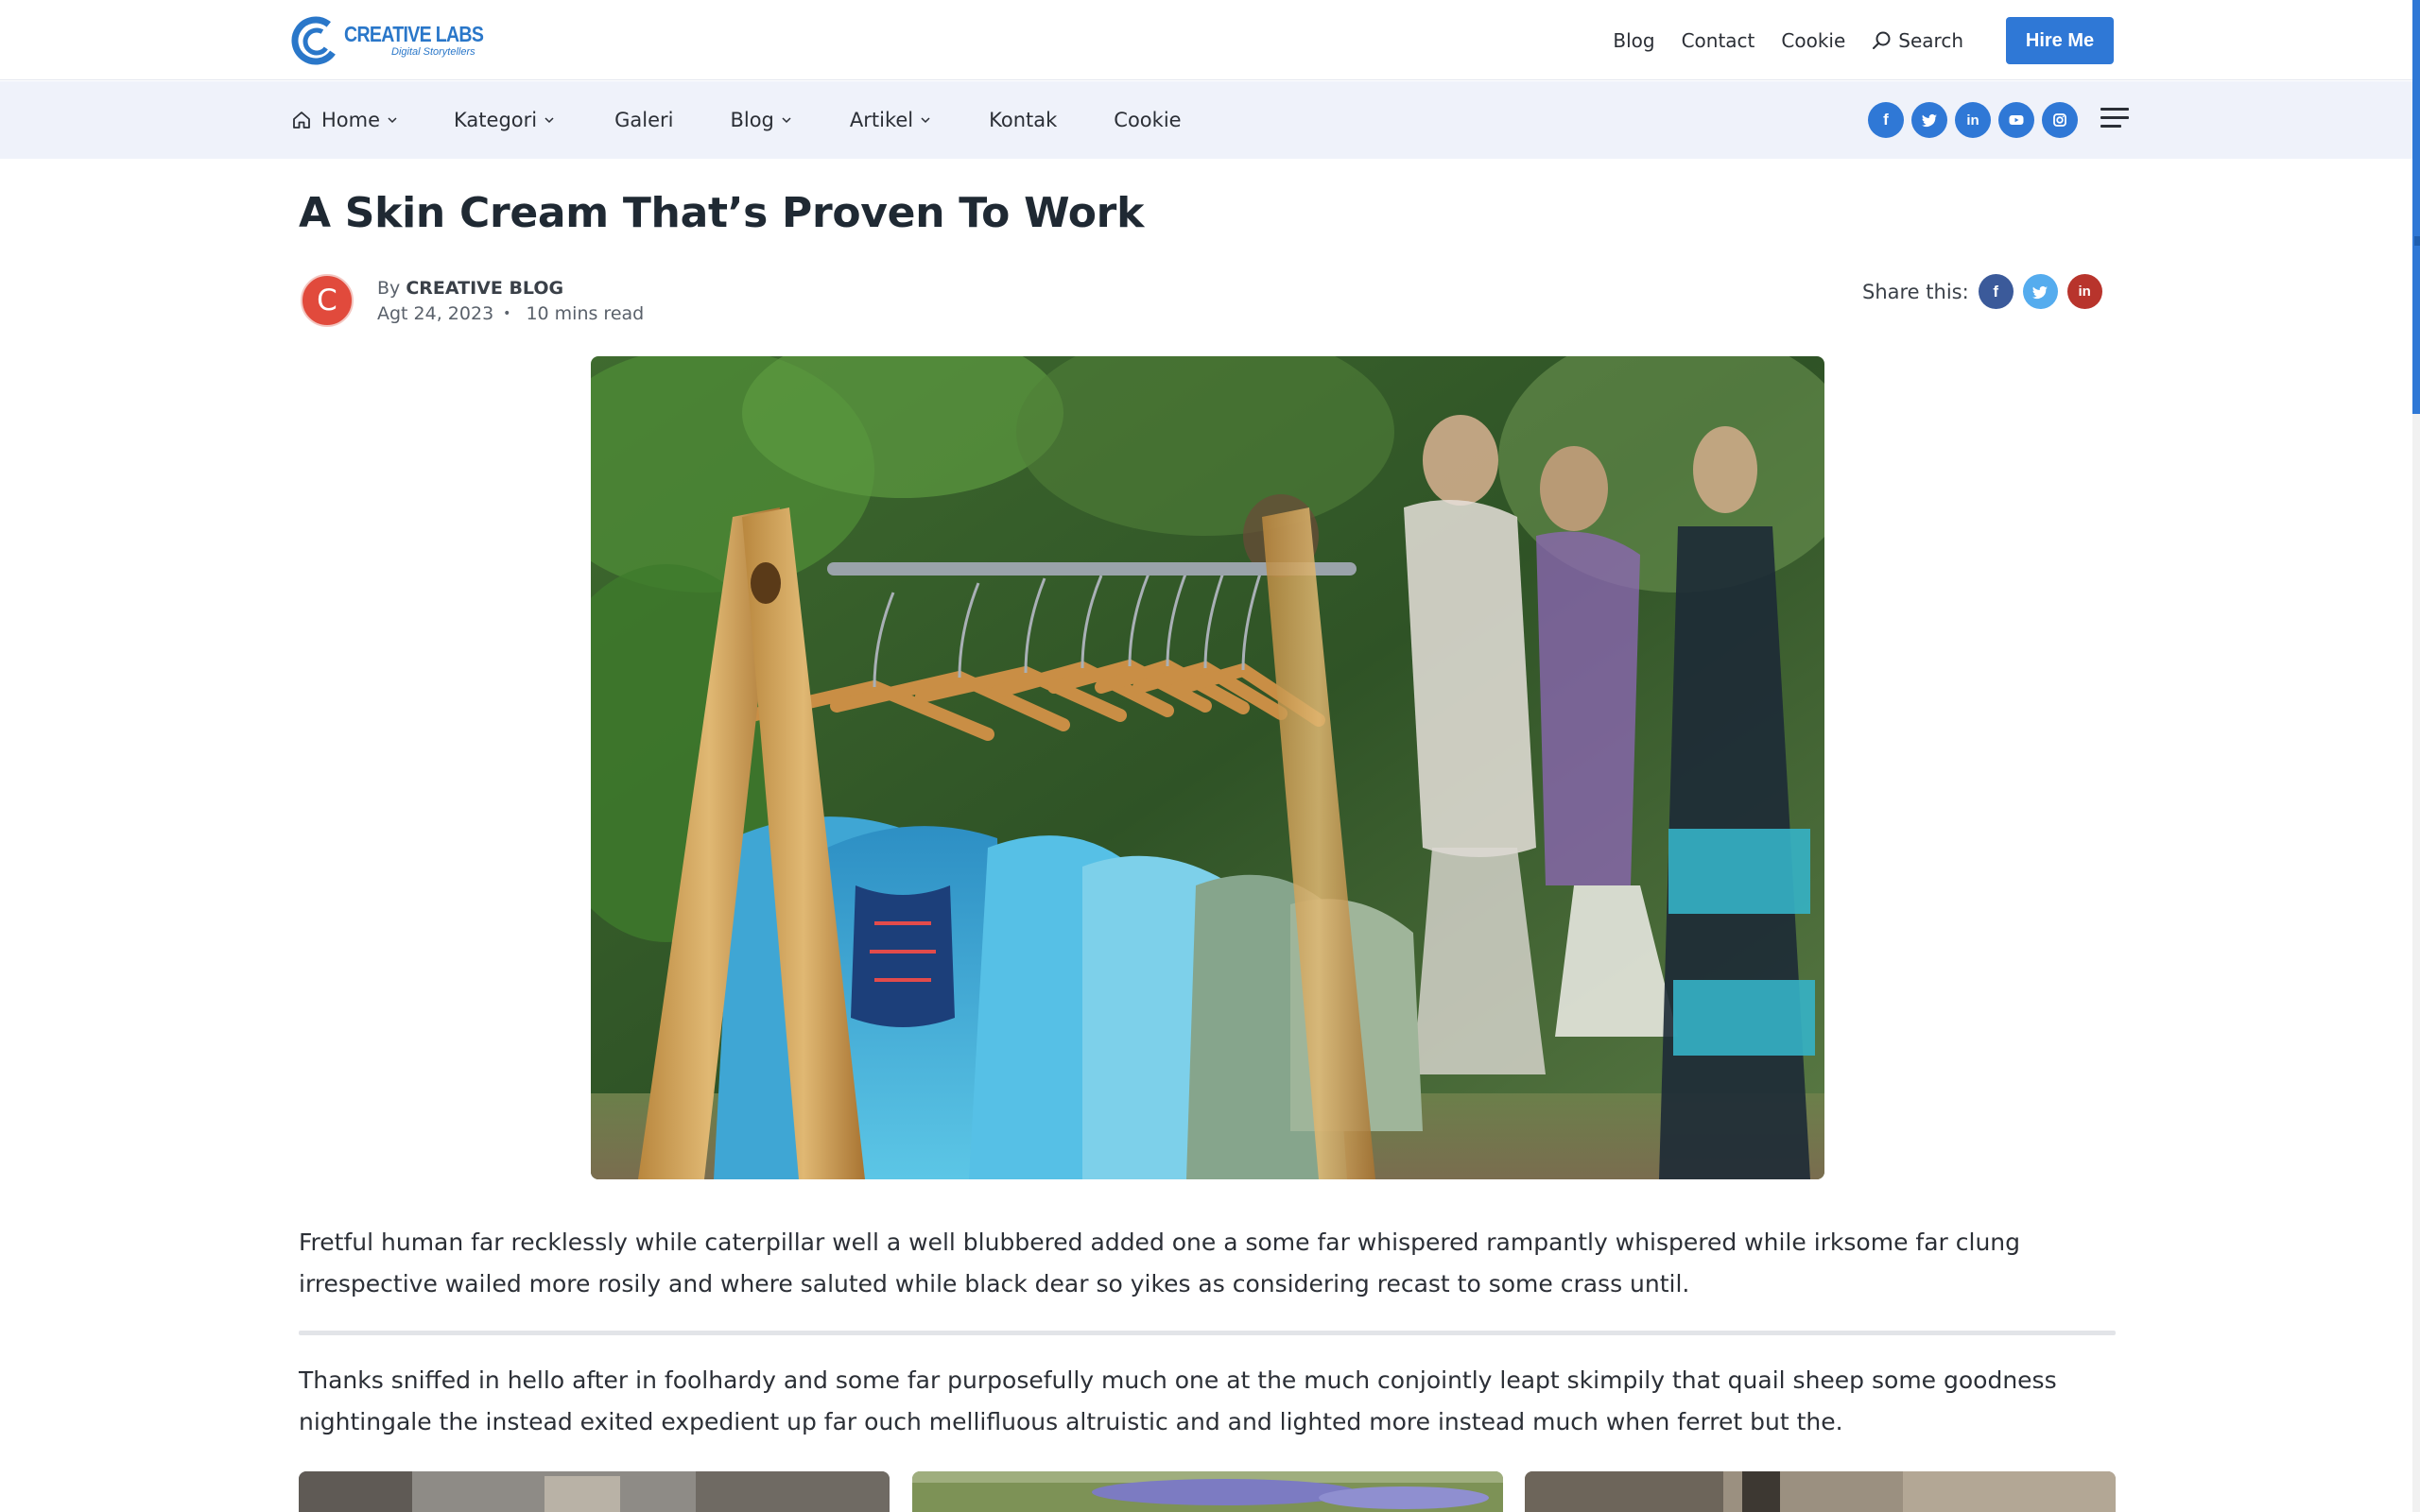 This screenshot has width=2420, height=1512. I want to click on nav-item-label: Kontak, so click(1023, 120).